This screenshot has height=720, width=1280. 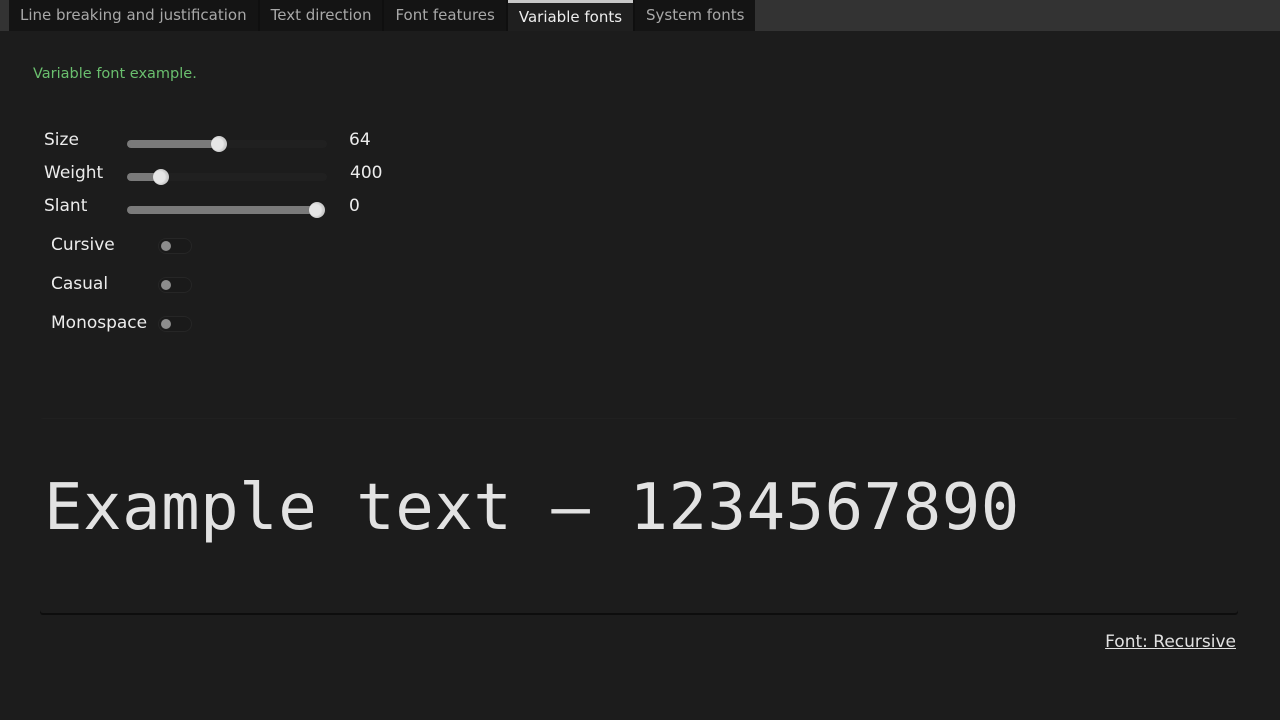 I want to click on tab-variable-fonts: Variable fonts, so click(x=570, y=15).